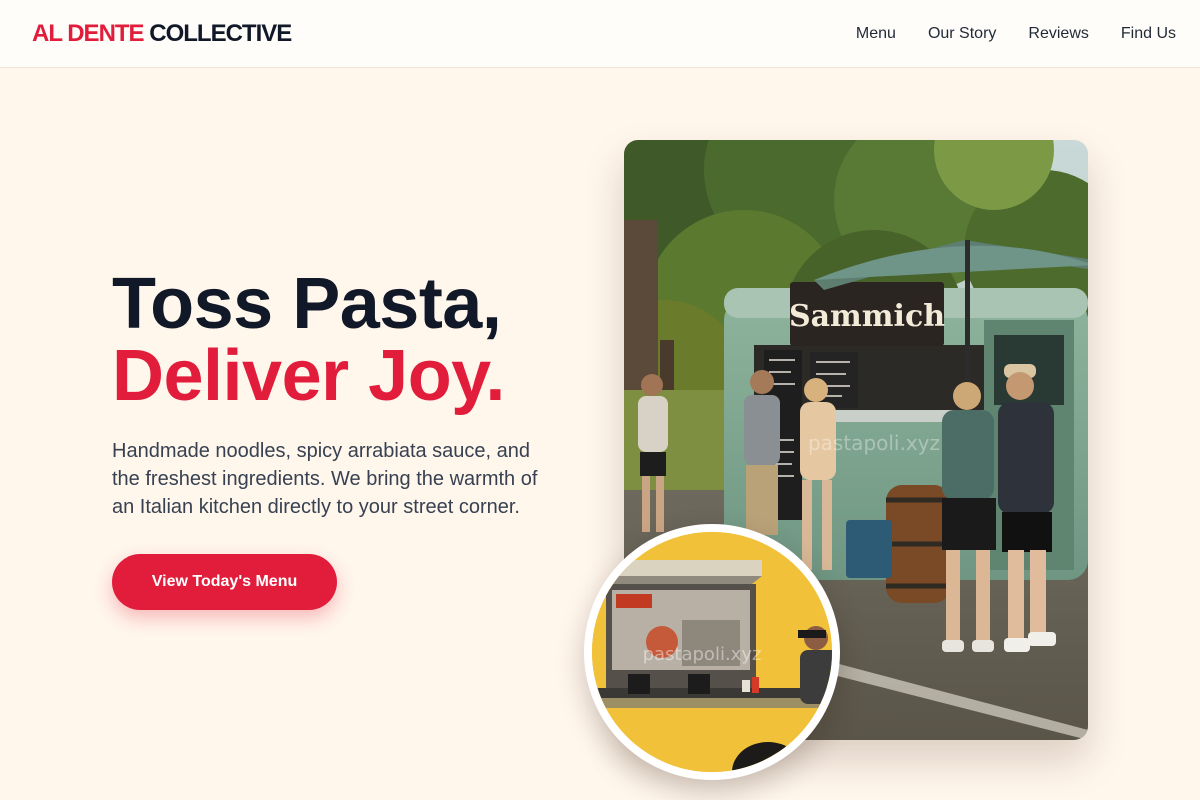 This screenshot has width=1200, height=800. I want to click on view-menu-button: View Today's Menu, so click(224, 582).